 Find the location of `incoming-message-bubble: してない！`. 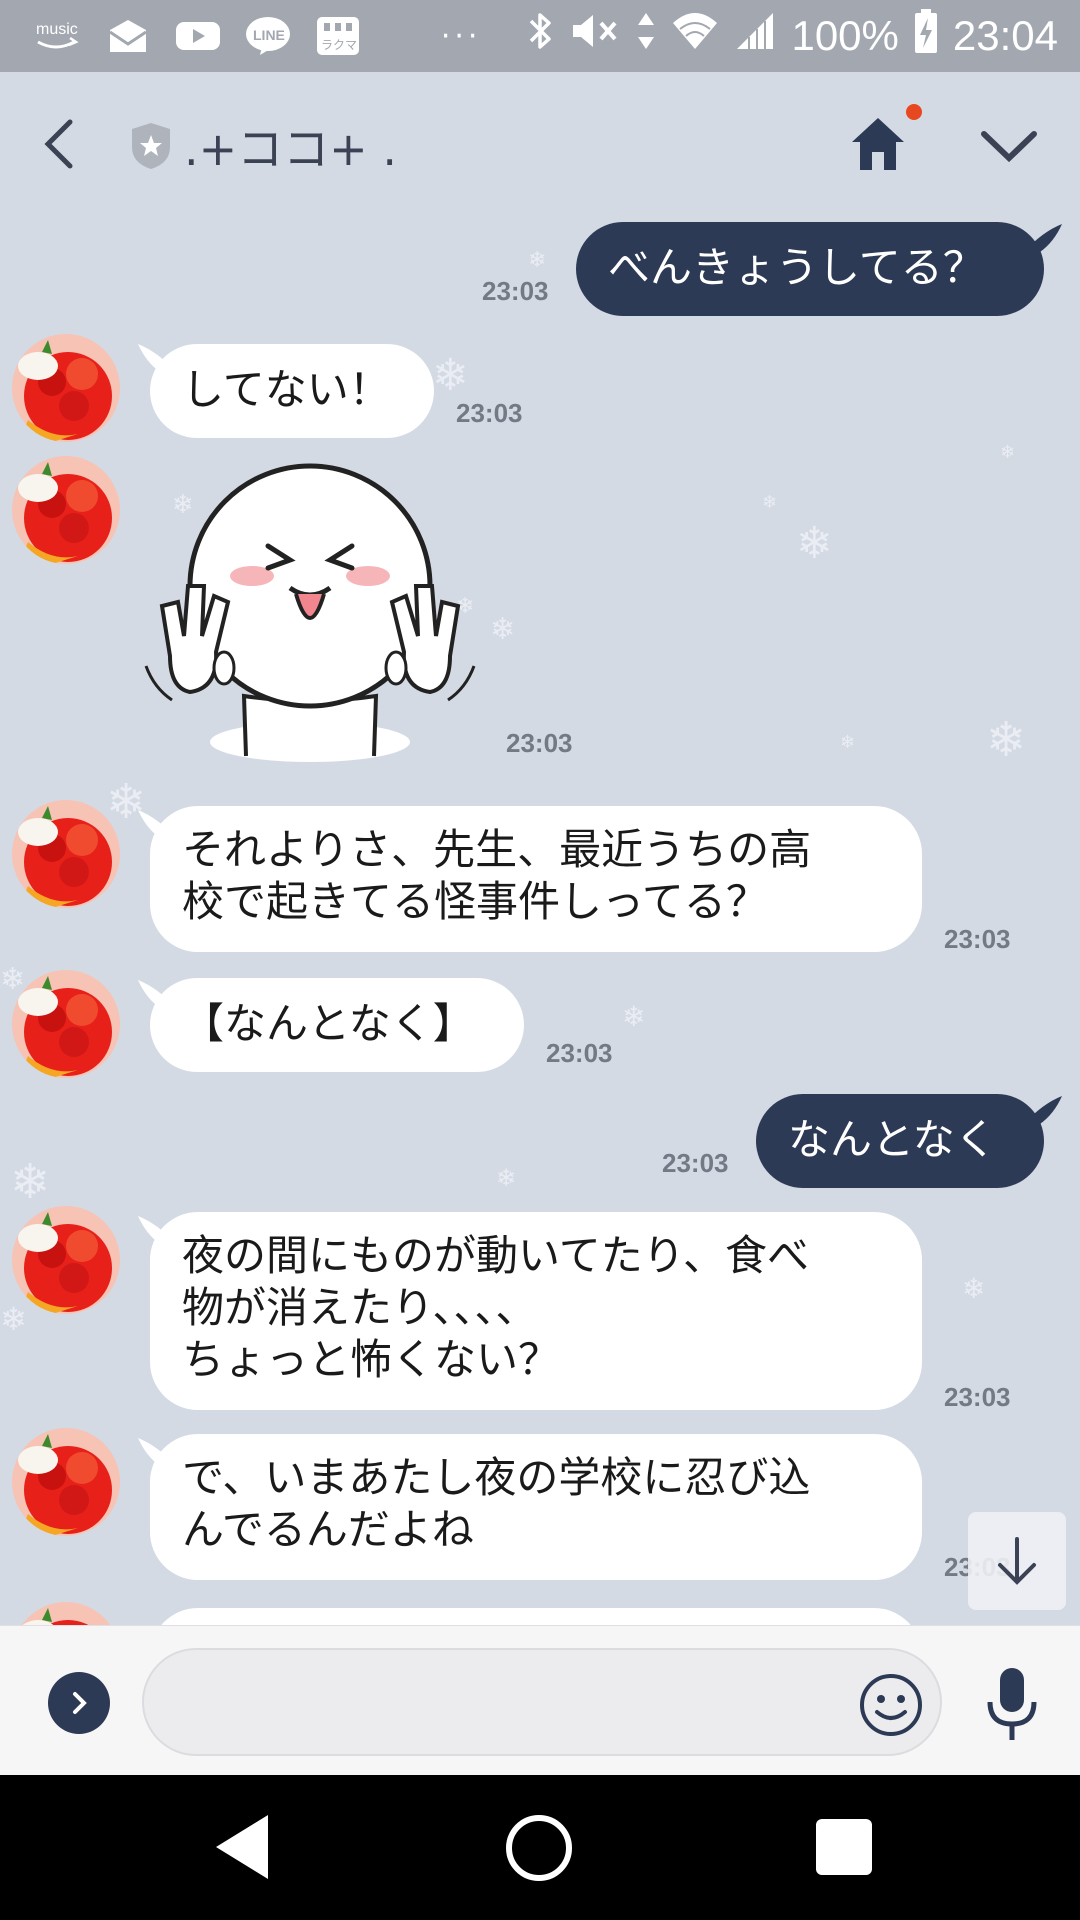

incoming-message-bubble: してない！ is located at coordinates (292, 391).